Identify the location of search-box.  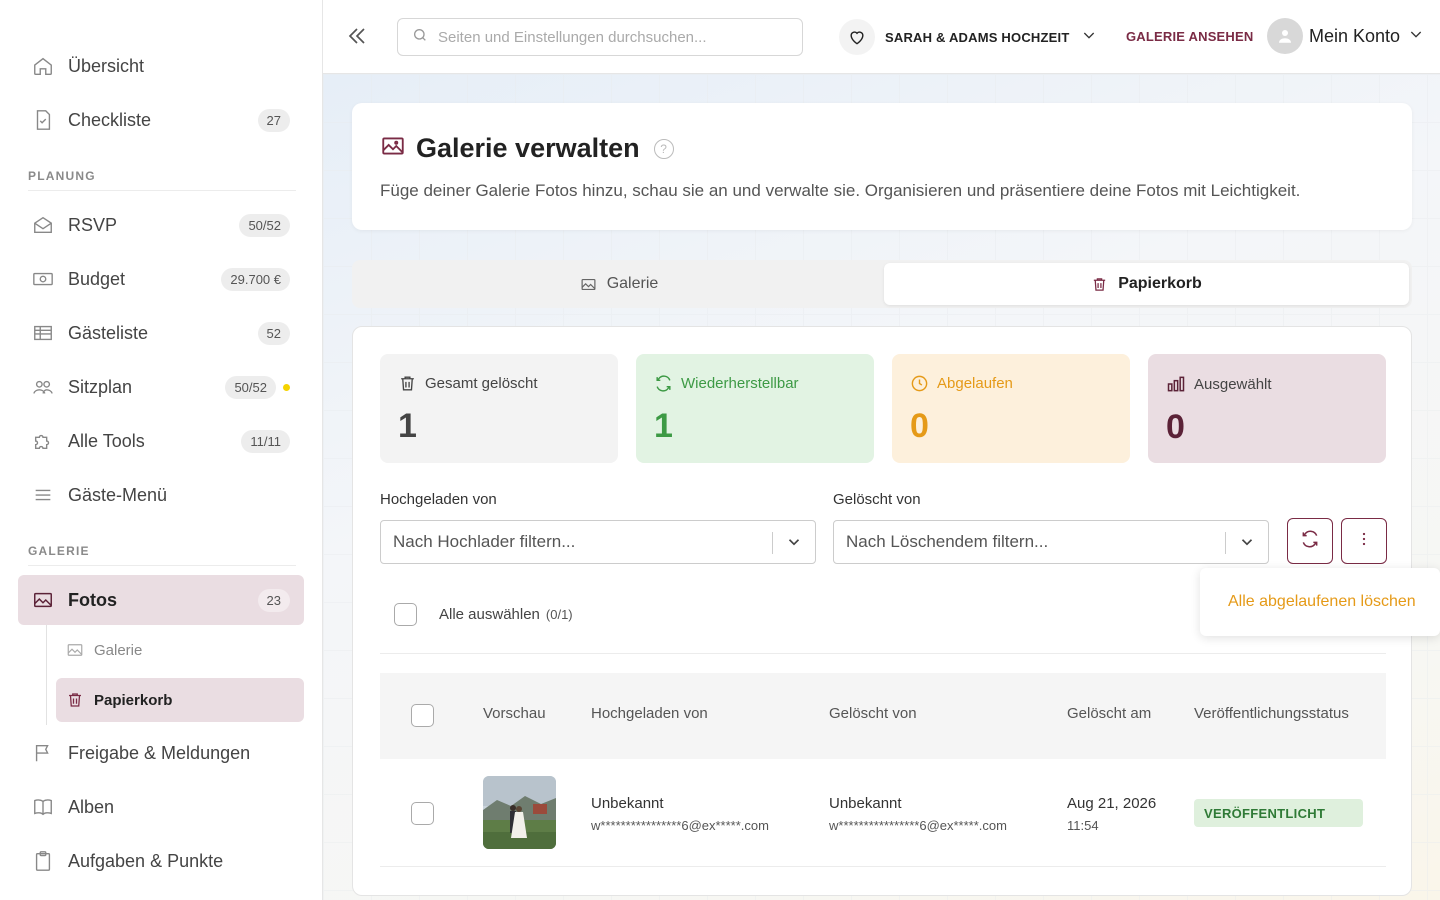
(600, 37).